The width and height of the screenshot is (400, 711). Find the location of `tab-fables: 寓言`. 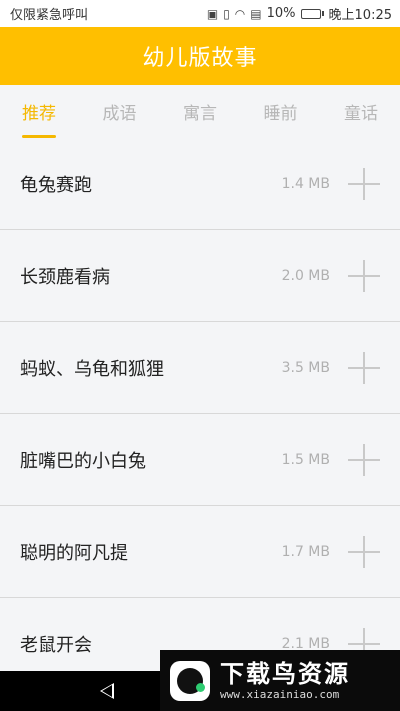

tab-fables: 寓言 is located at coordinates (200, 111).